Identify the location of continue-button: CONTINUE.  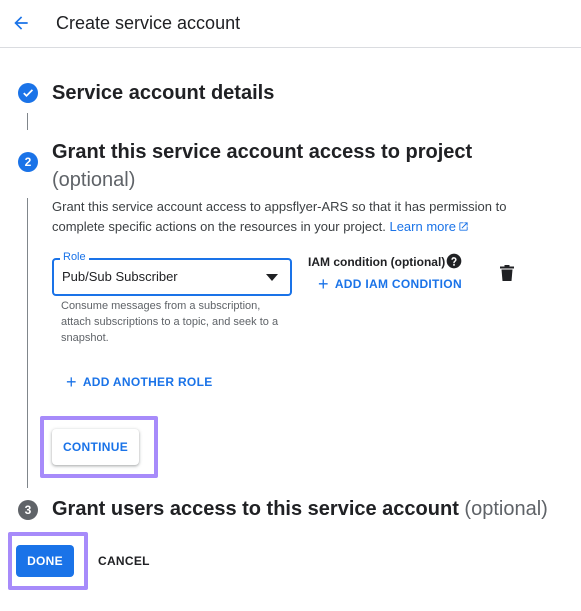
(95, 447).